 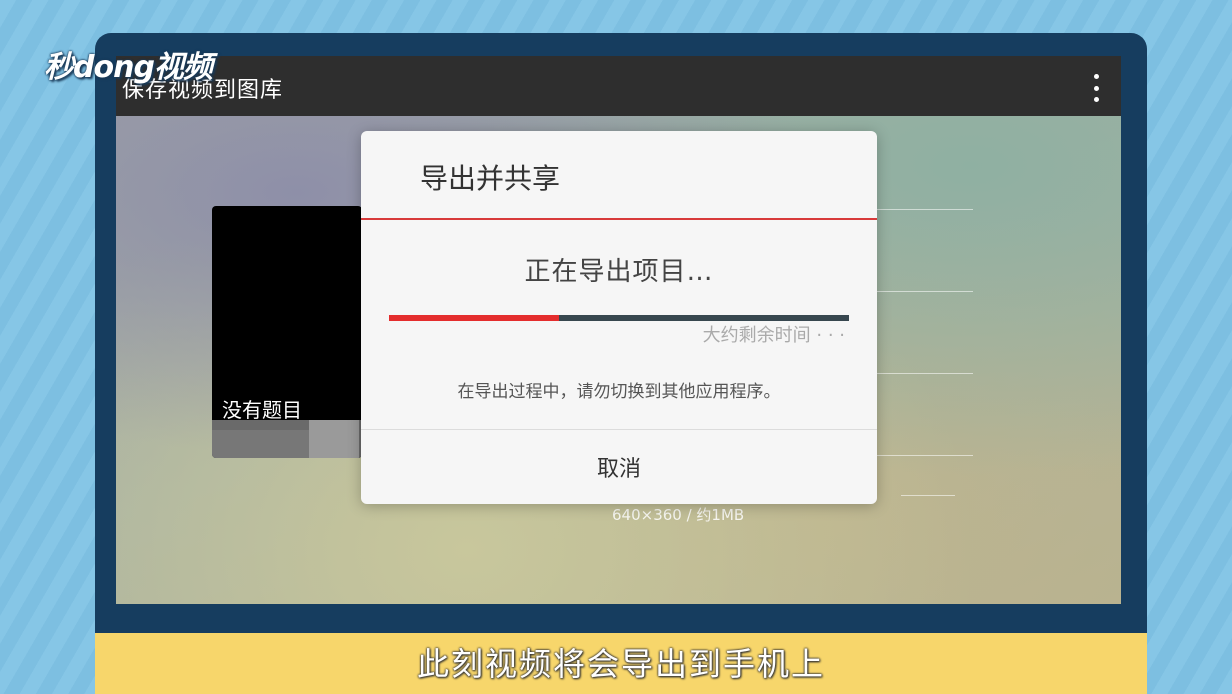 I want to click on more-vert-icon, so click(x=1096, y=88).